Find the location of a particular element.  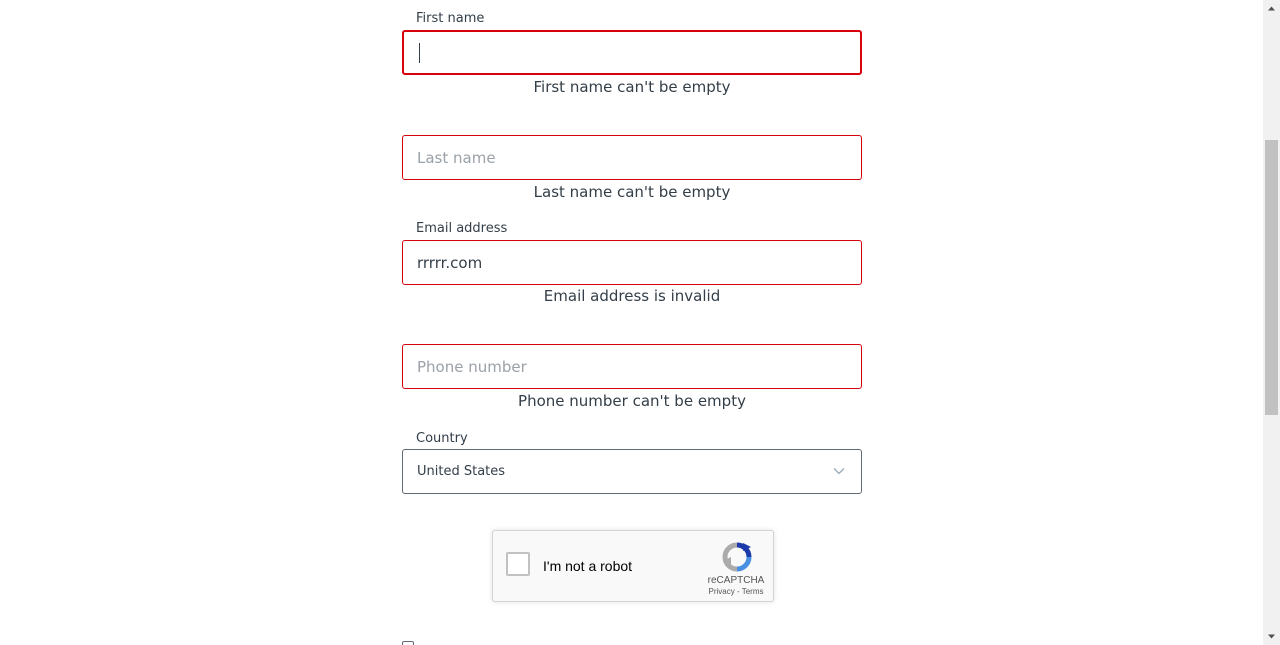

first-name-input is located at coordinates (632, 52).